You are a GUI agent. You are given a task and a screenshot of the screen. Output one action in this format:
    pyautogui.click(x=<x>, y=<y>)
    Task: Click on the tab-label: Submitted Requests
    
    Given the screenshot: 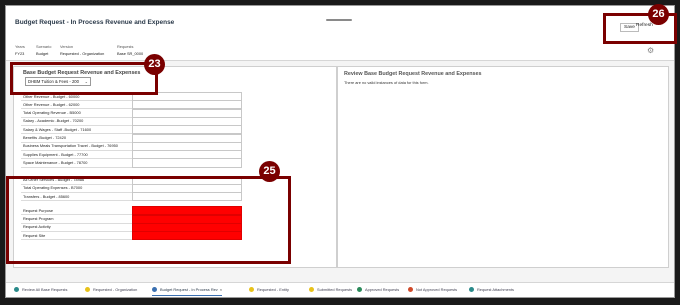 What is the action you would take?
    pyautogui.click(x=335, y=289)
    